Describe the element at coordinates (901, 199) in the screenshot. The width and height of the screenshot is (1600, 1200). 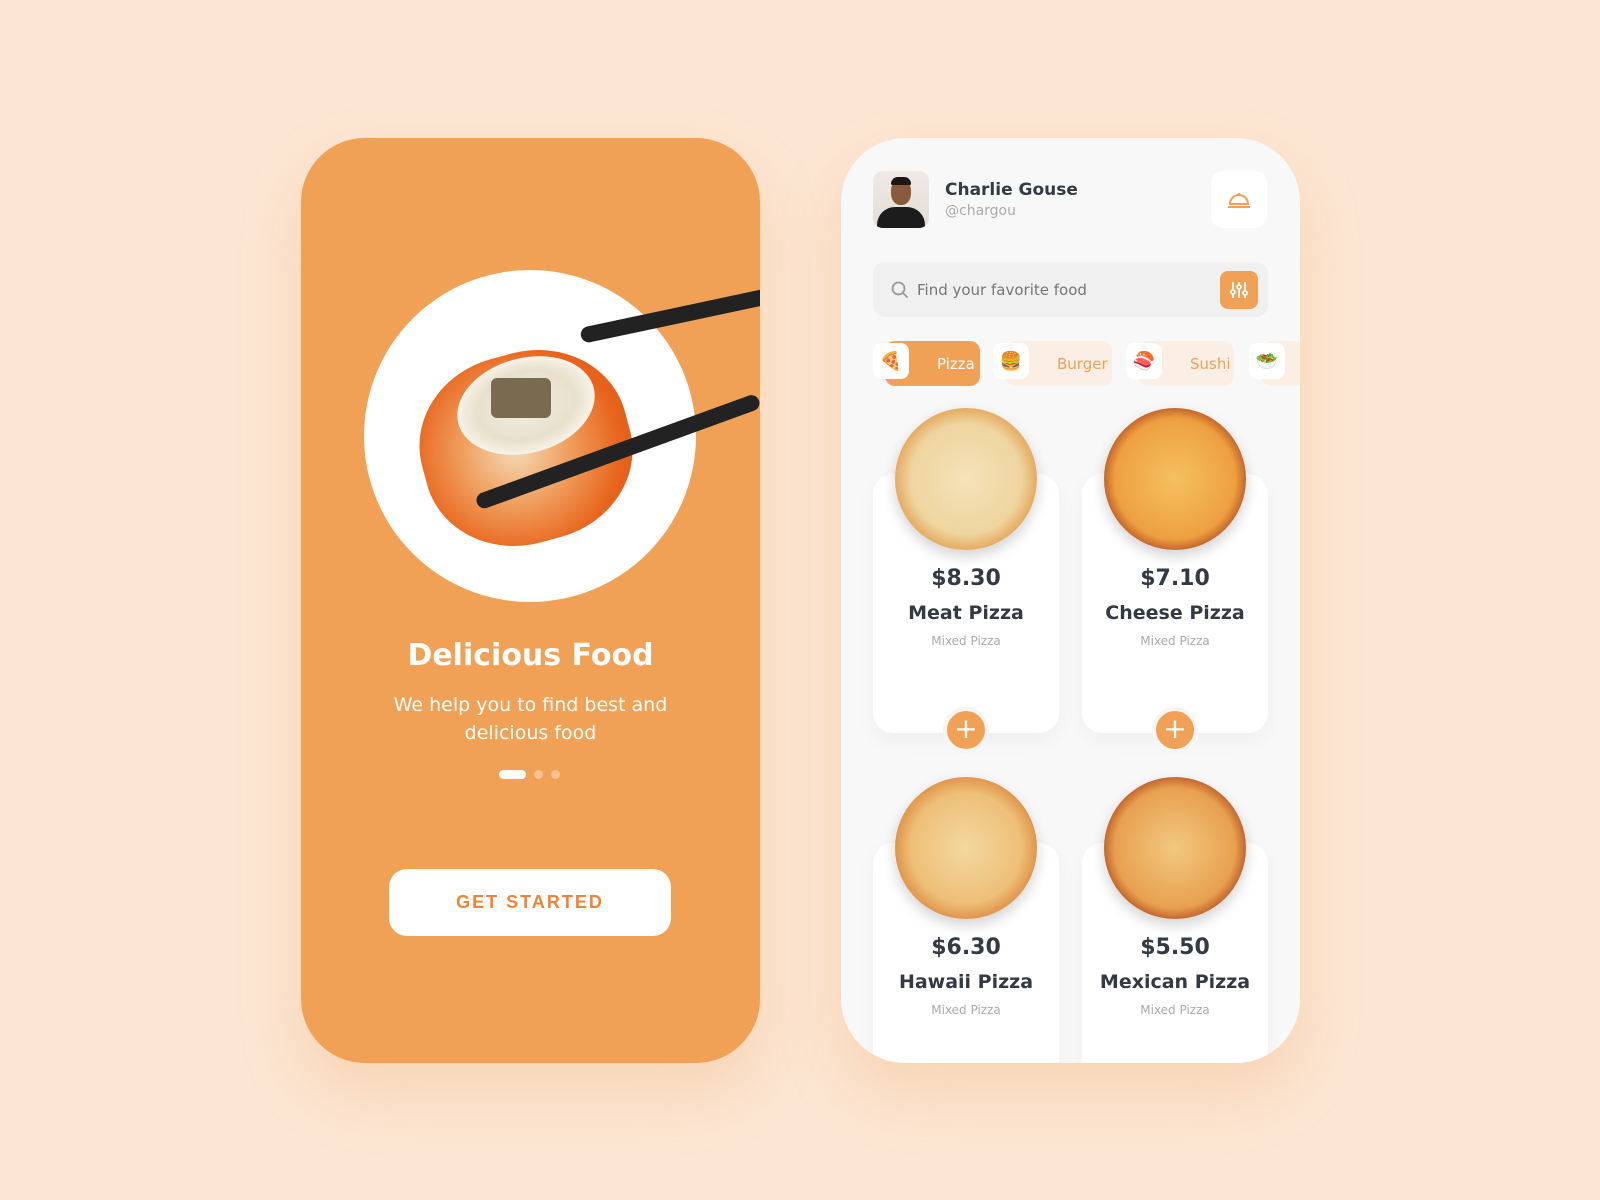
I see `avatar` at that location.